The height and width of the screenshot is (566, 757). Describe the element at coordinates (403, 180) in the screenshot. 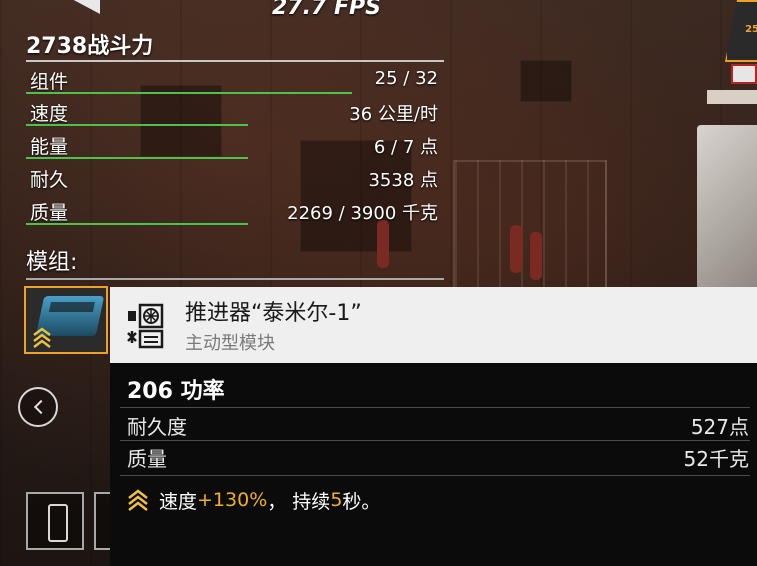

I see `stat-value: 3538 点` at that location.